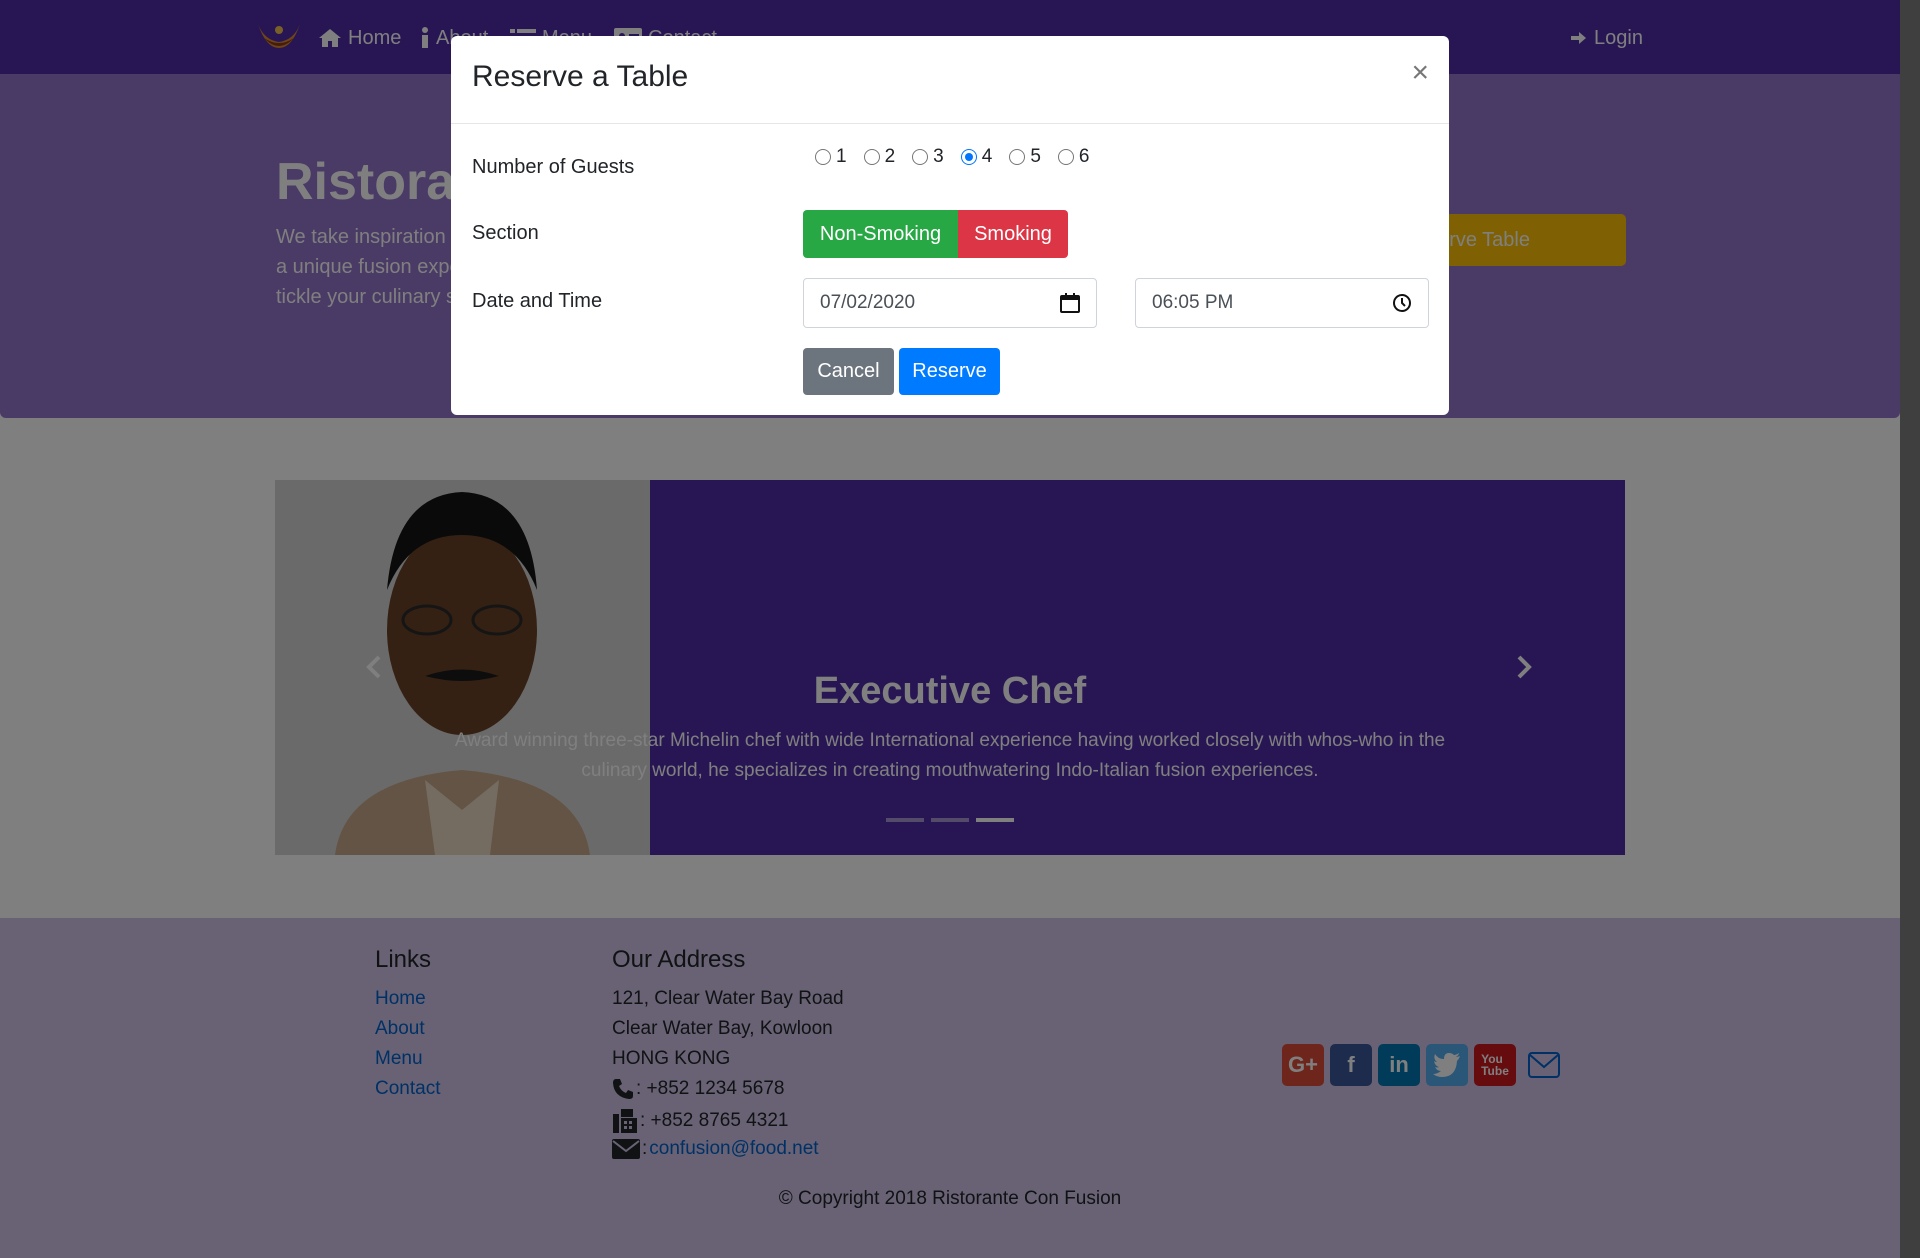 Image resolution: width=1920 pixels, height=1258 pixels. I want to click on guest-option-3: 3, so click(928, 157).